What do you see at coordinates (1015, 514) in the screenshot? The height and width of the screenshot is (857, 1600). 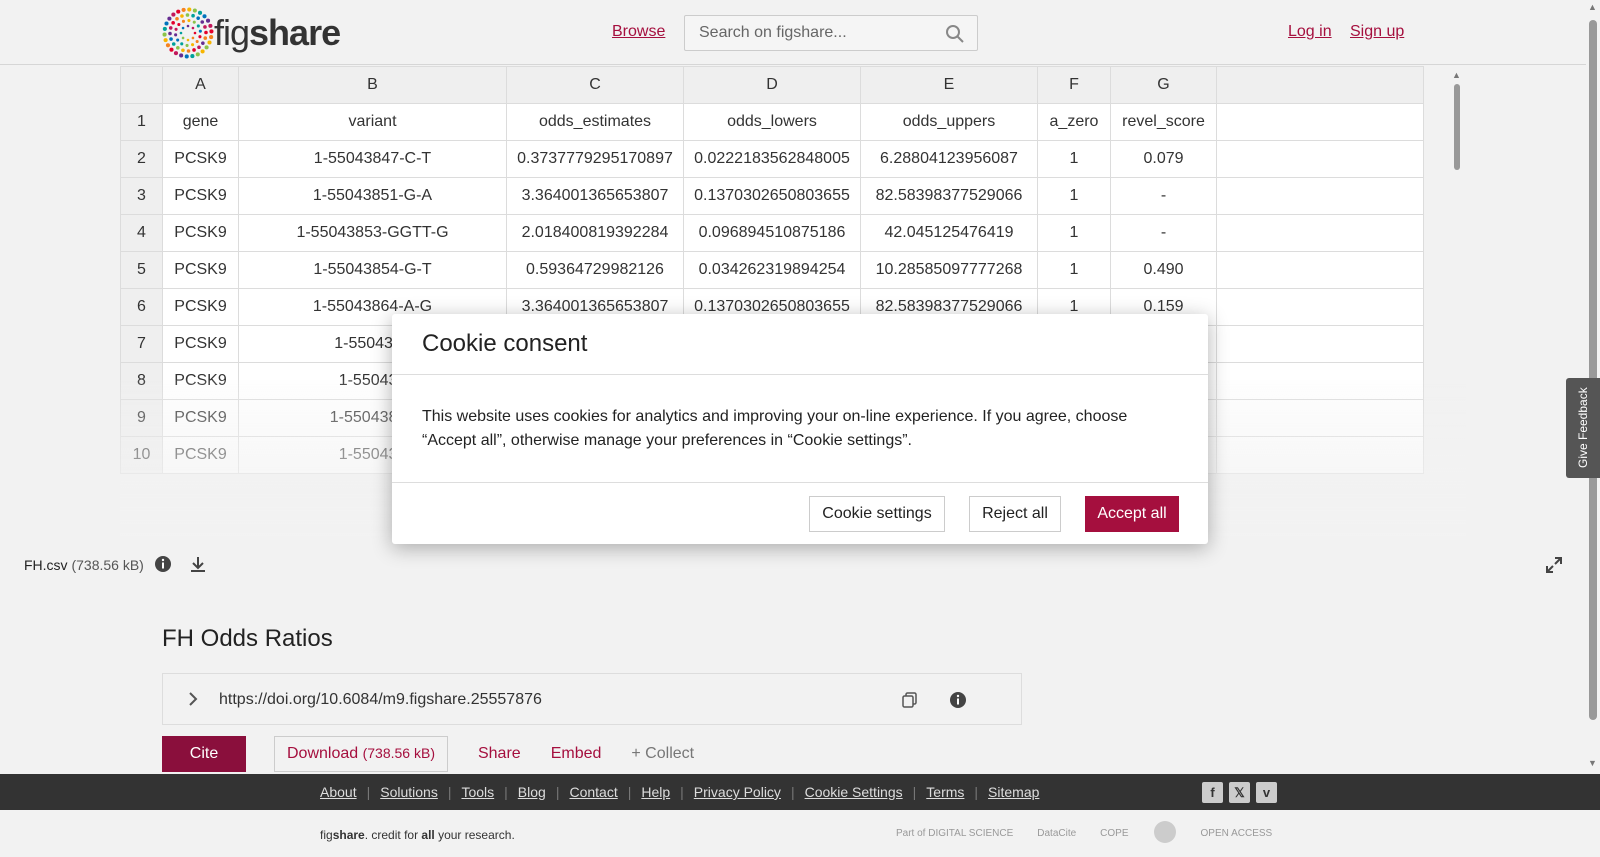 I see `reject-all-button: Reject all` at bounding box center [1015, 514].